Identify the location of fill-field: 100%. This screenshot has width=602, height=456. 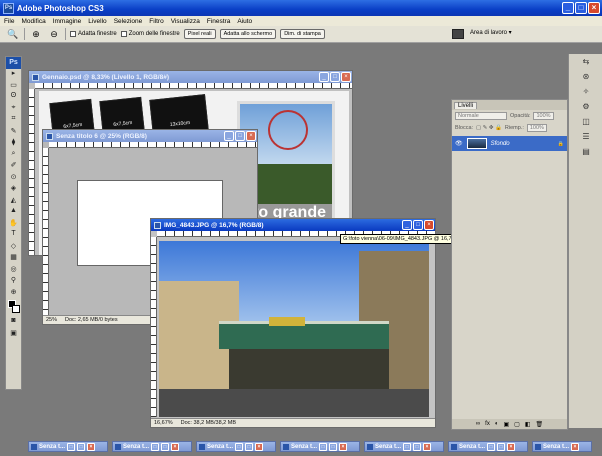
(536, 128).